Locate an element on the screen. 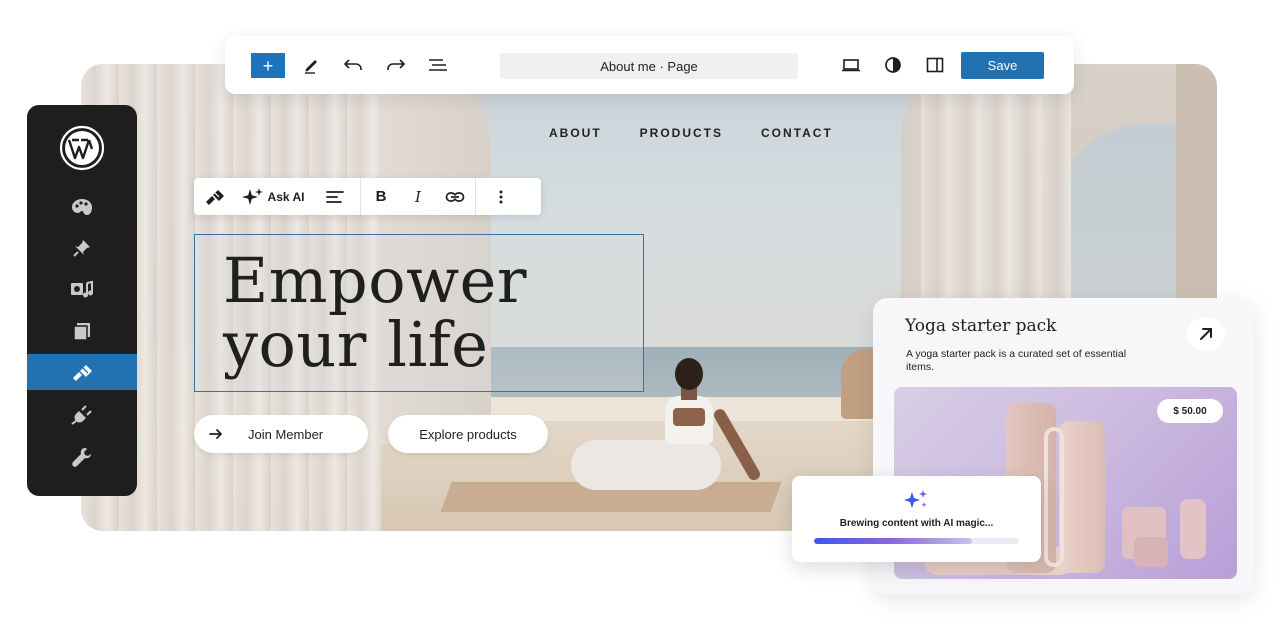 This screenshot has height=630, width=1280. arrow-right-icon is located at coordinates (215, 434).